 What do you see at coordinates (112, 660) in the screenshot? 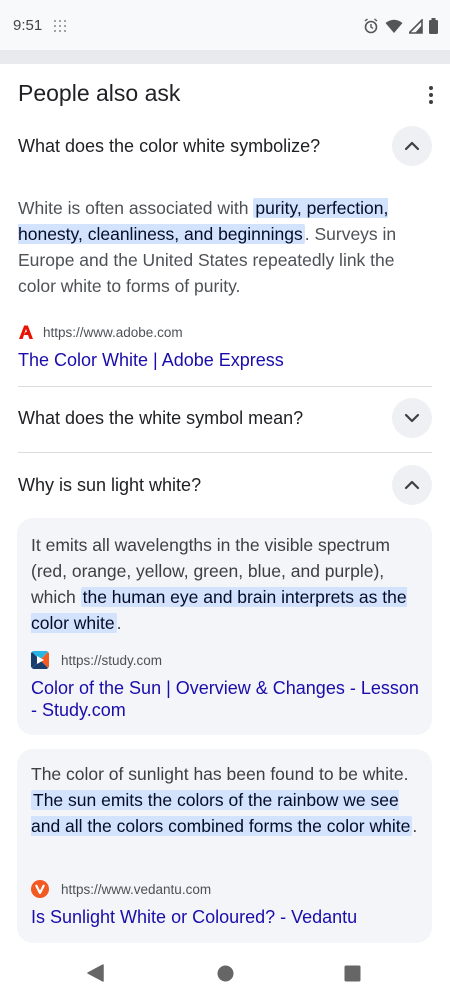
I see `source-url: https://study.com` at bounding box center [112, 660].